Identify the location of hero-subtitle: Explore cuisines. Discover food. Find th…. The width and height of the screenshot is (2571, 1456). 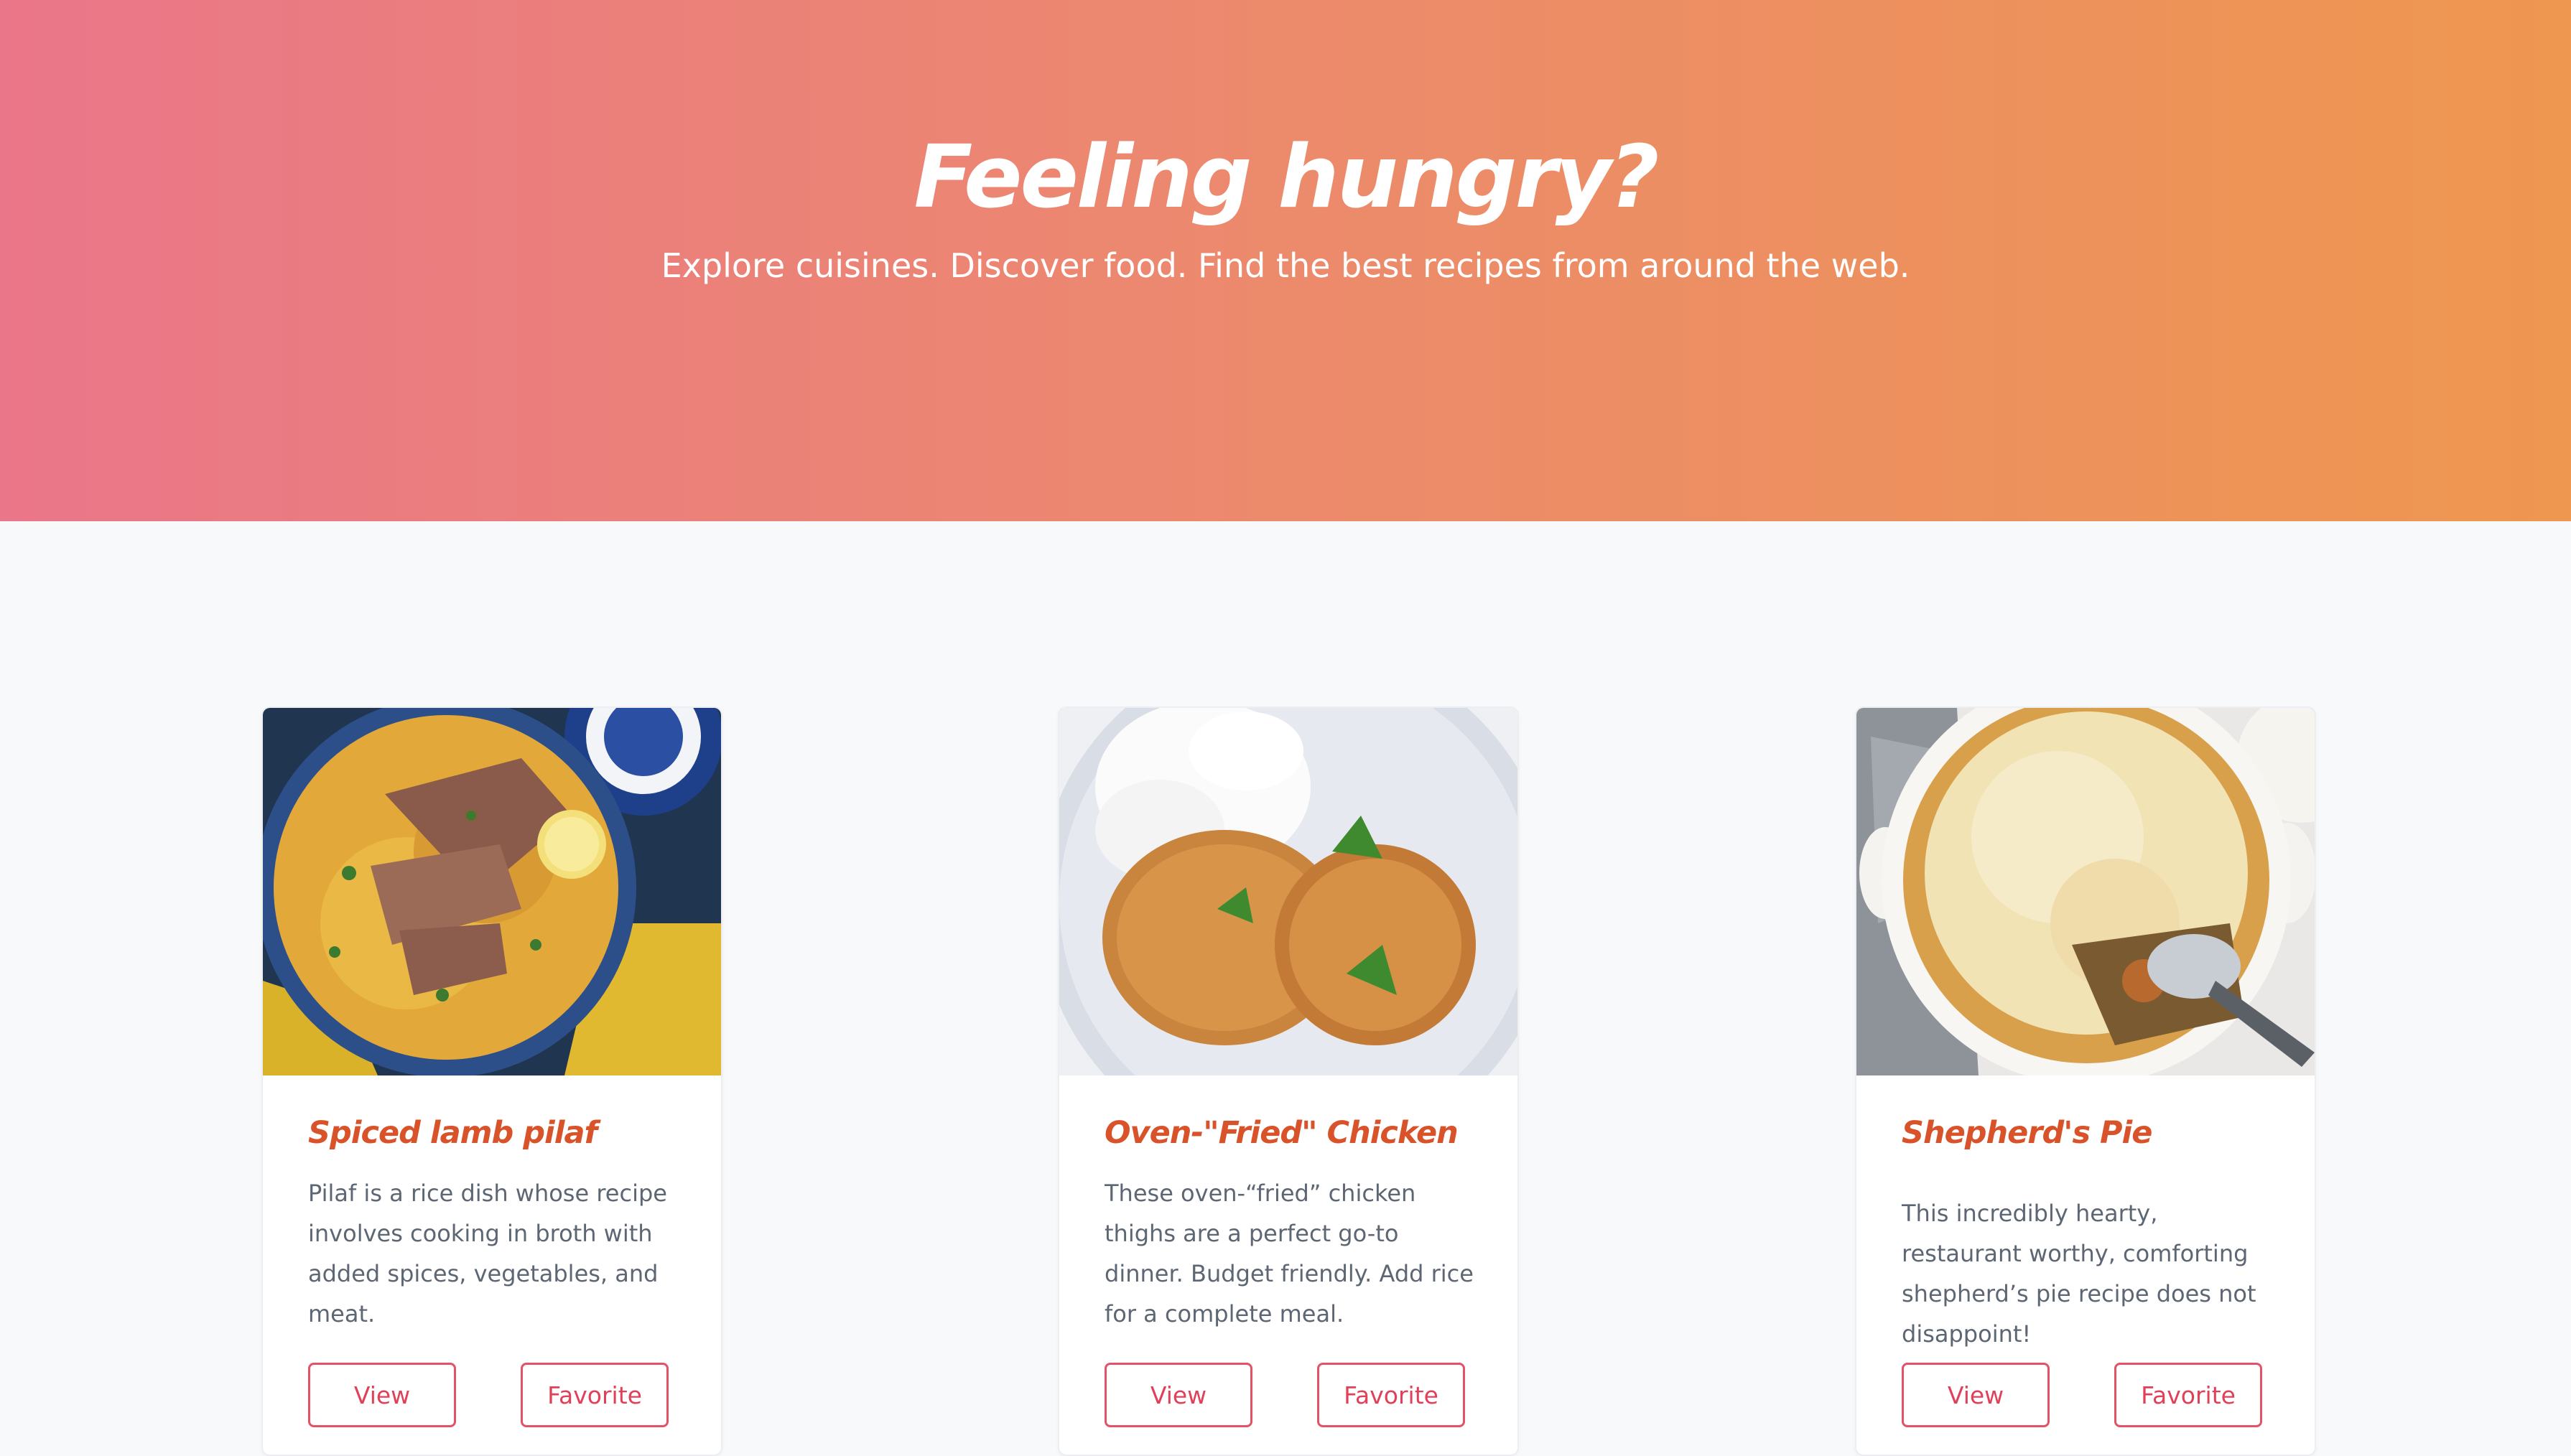
(1285, 265).